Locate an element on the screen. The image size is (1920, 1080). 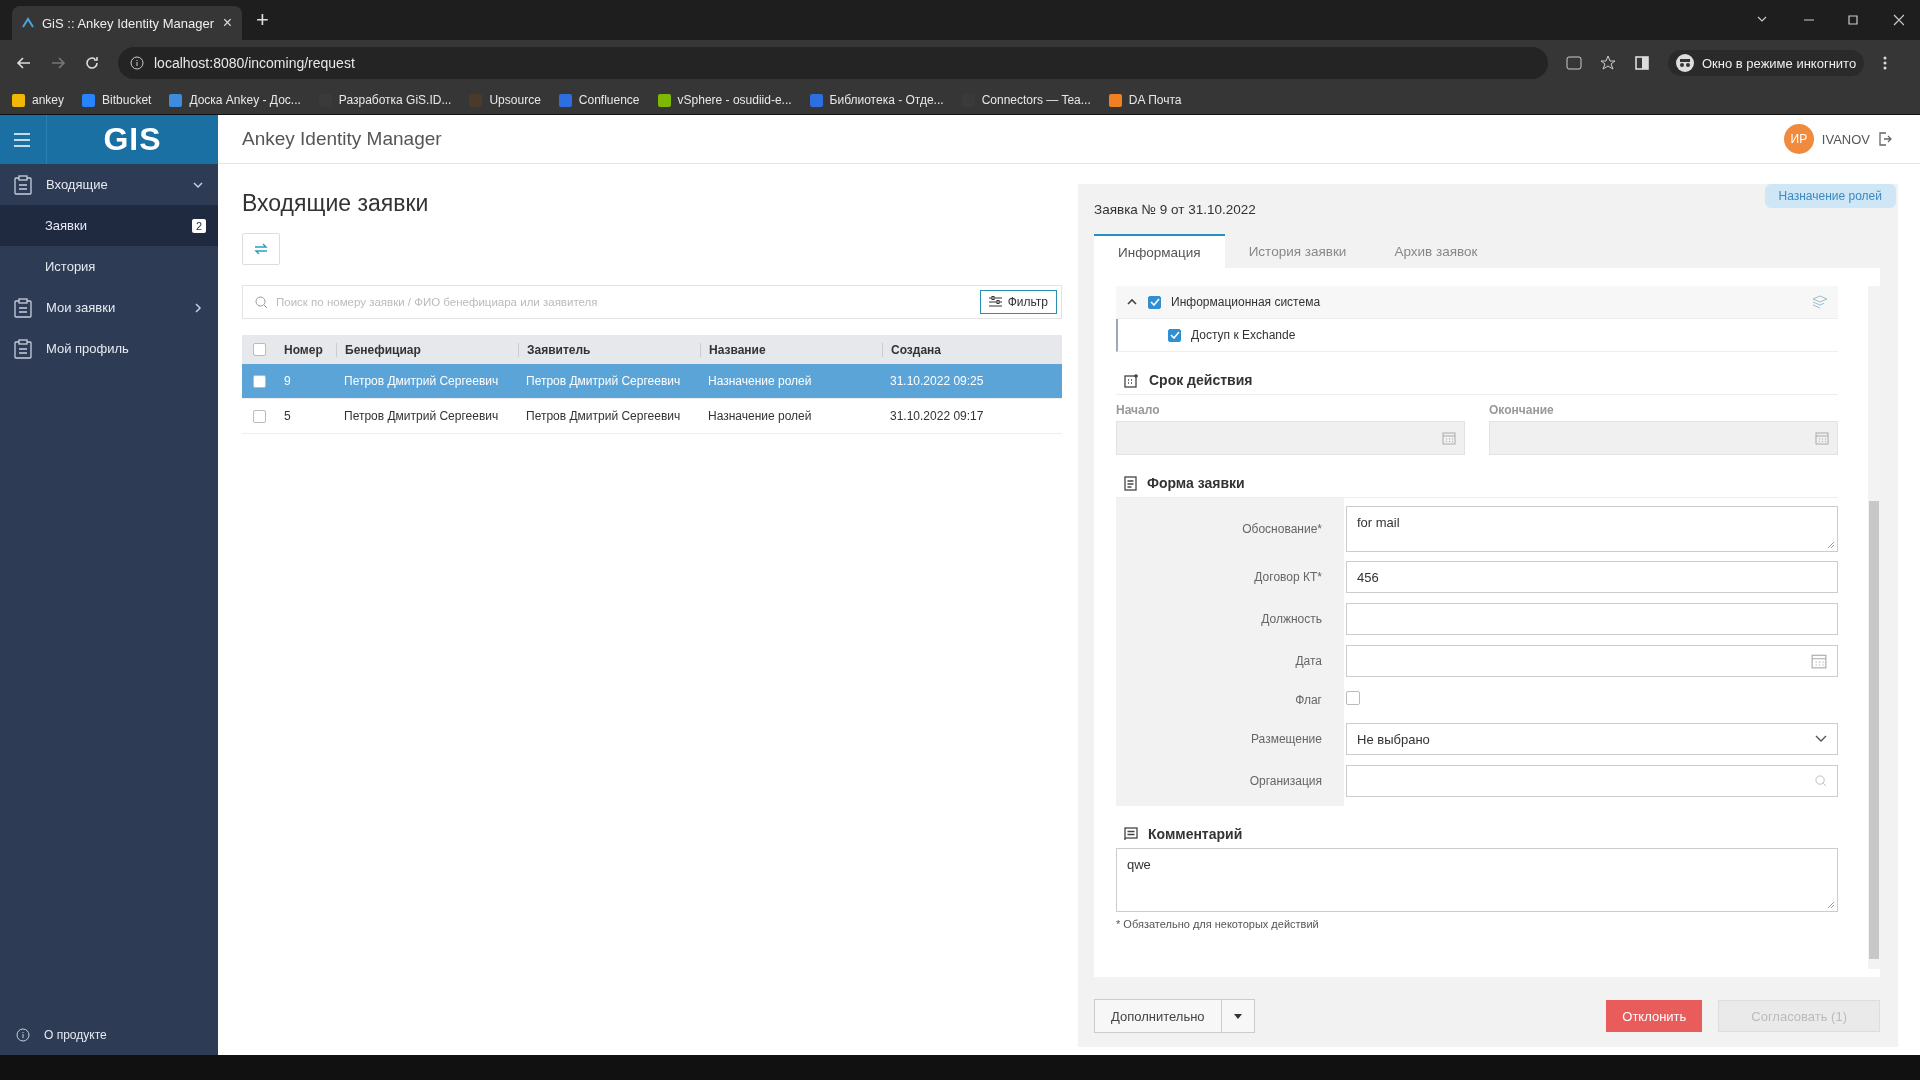
bookmark: DA Почта is located at coordinates (1145, 100).